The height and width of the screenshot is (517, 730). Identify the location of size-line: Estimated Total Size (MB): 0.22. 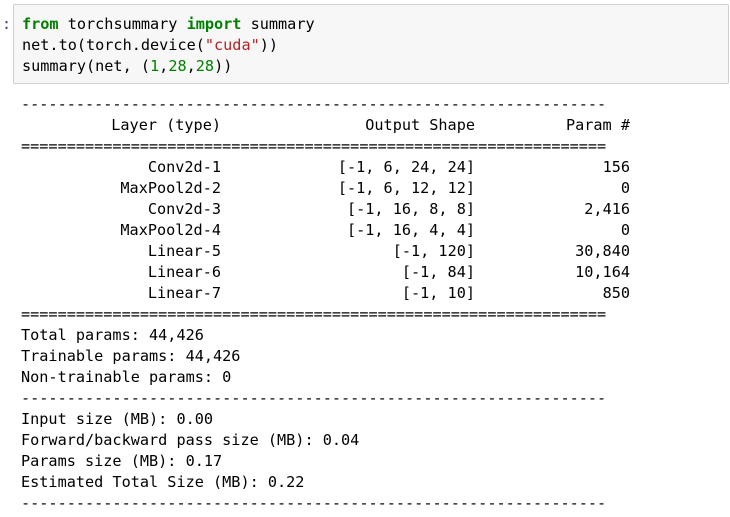
(163, 482).